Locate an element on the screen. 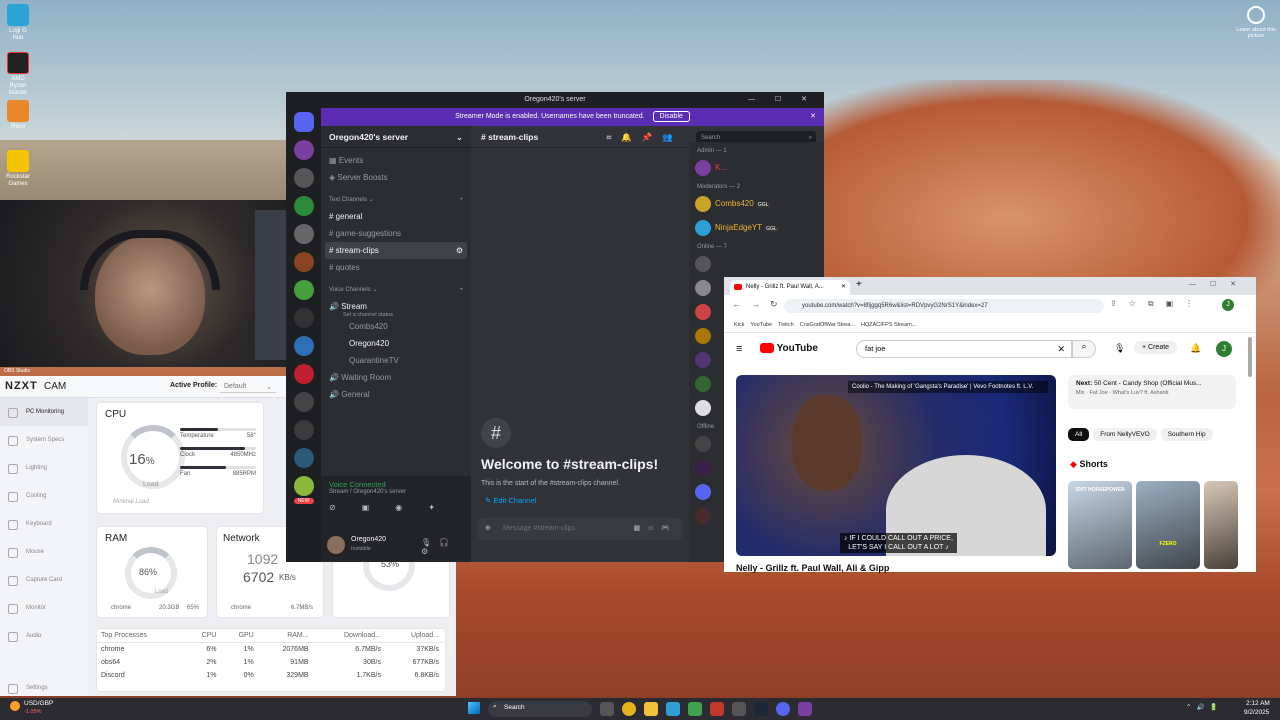  voice-user: Oregon420 is located at coordinates (396, 343).